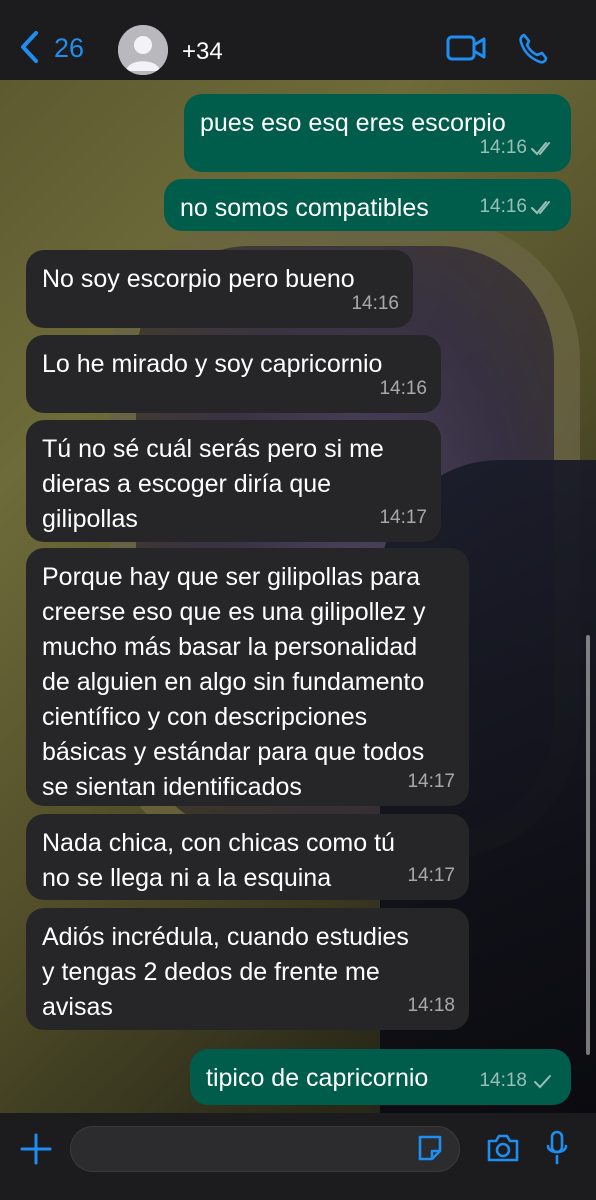 The image size is (596, 1200). What do you see at coordinates (298, 40) in the screenshot?
I see `chat-header: 26 +34` at bounding box center [298, 40].